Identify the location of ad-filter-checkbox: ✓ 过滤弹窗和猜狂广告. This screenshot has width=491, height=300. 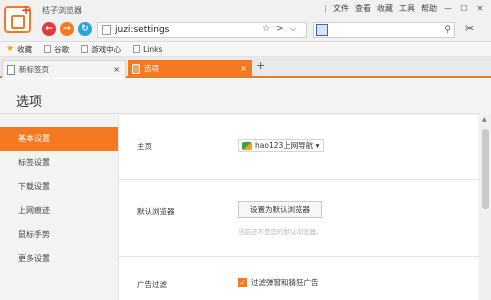
(278, 282).